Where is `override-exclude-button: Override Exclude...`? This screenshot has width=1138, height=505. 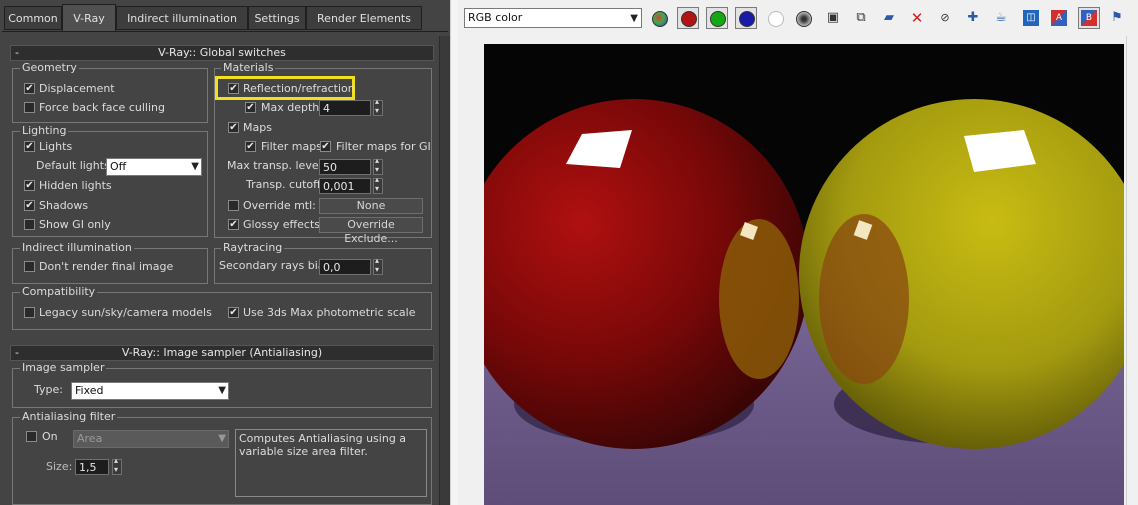 override-exclude-button: Override Exclude... is located at coordinates (371, 231).